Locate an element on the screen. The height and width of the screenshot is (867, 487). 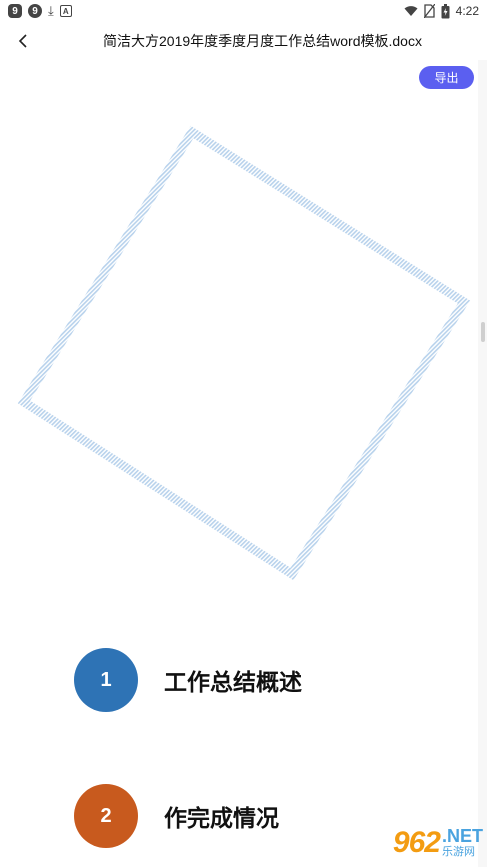
toc-number-badge: 2 is located at coordinates (106, 816).